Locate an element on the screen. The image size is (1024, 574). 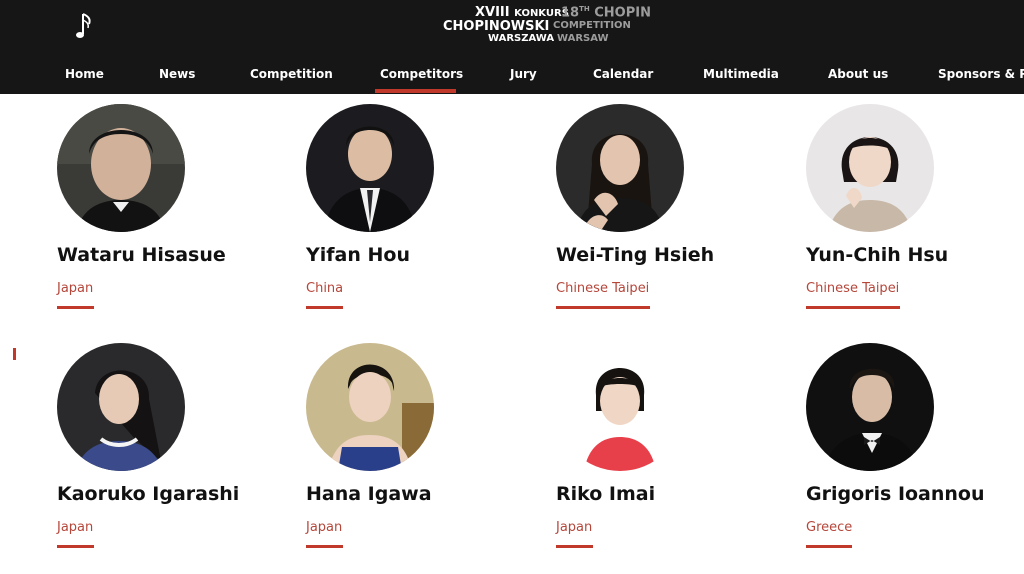
competitor-card: Kaoruko Igarashi Japan is located at coordinates (167, 453).